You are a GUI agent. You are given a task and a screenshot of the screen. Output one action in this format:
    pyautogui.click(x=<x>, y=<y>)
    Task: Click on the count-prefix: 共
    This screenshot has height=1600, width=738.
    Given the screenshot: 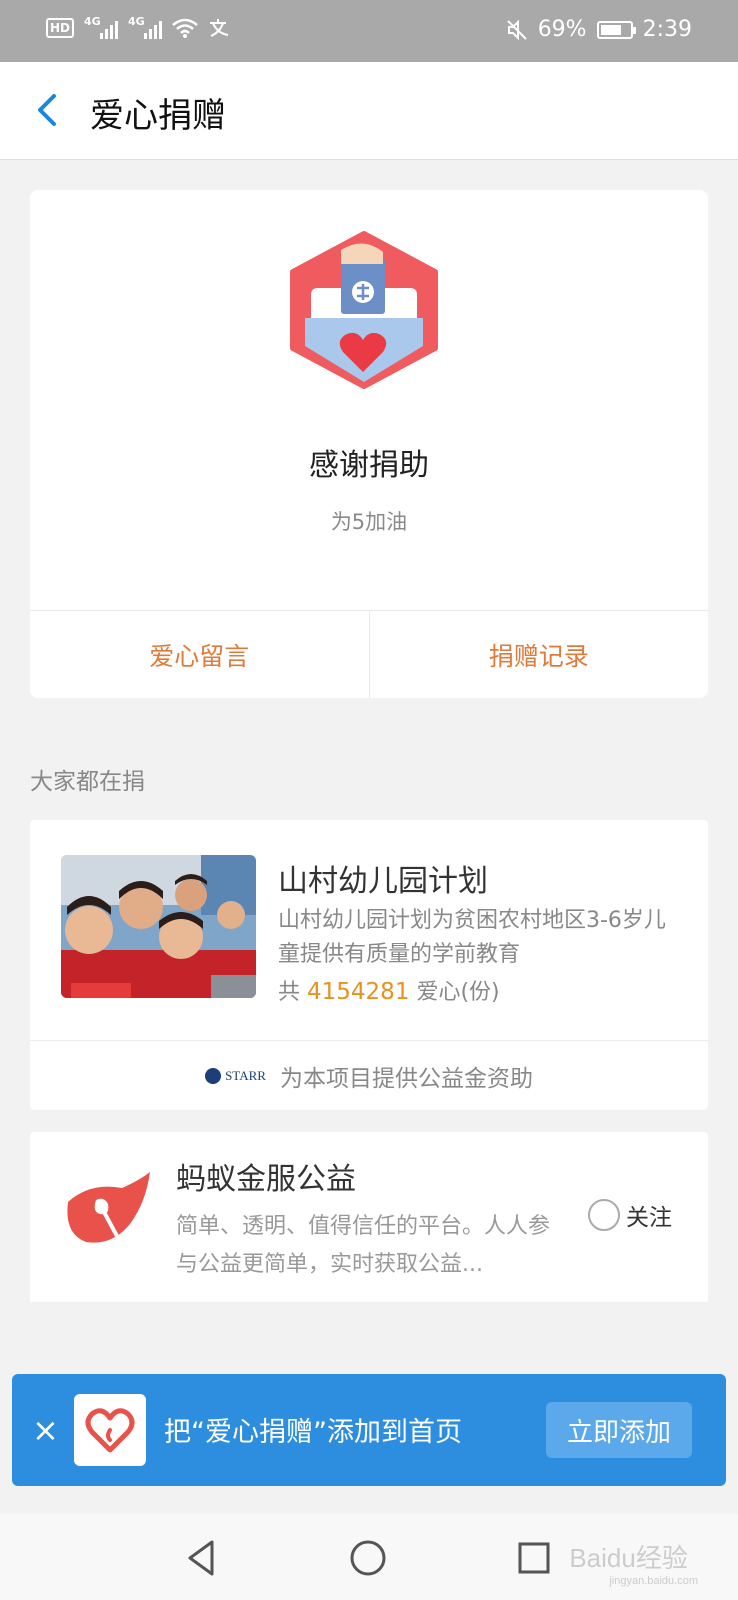 What is the action you would take?
    pyautogui.click(x=289, y=992)
    